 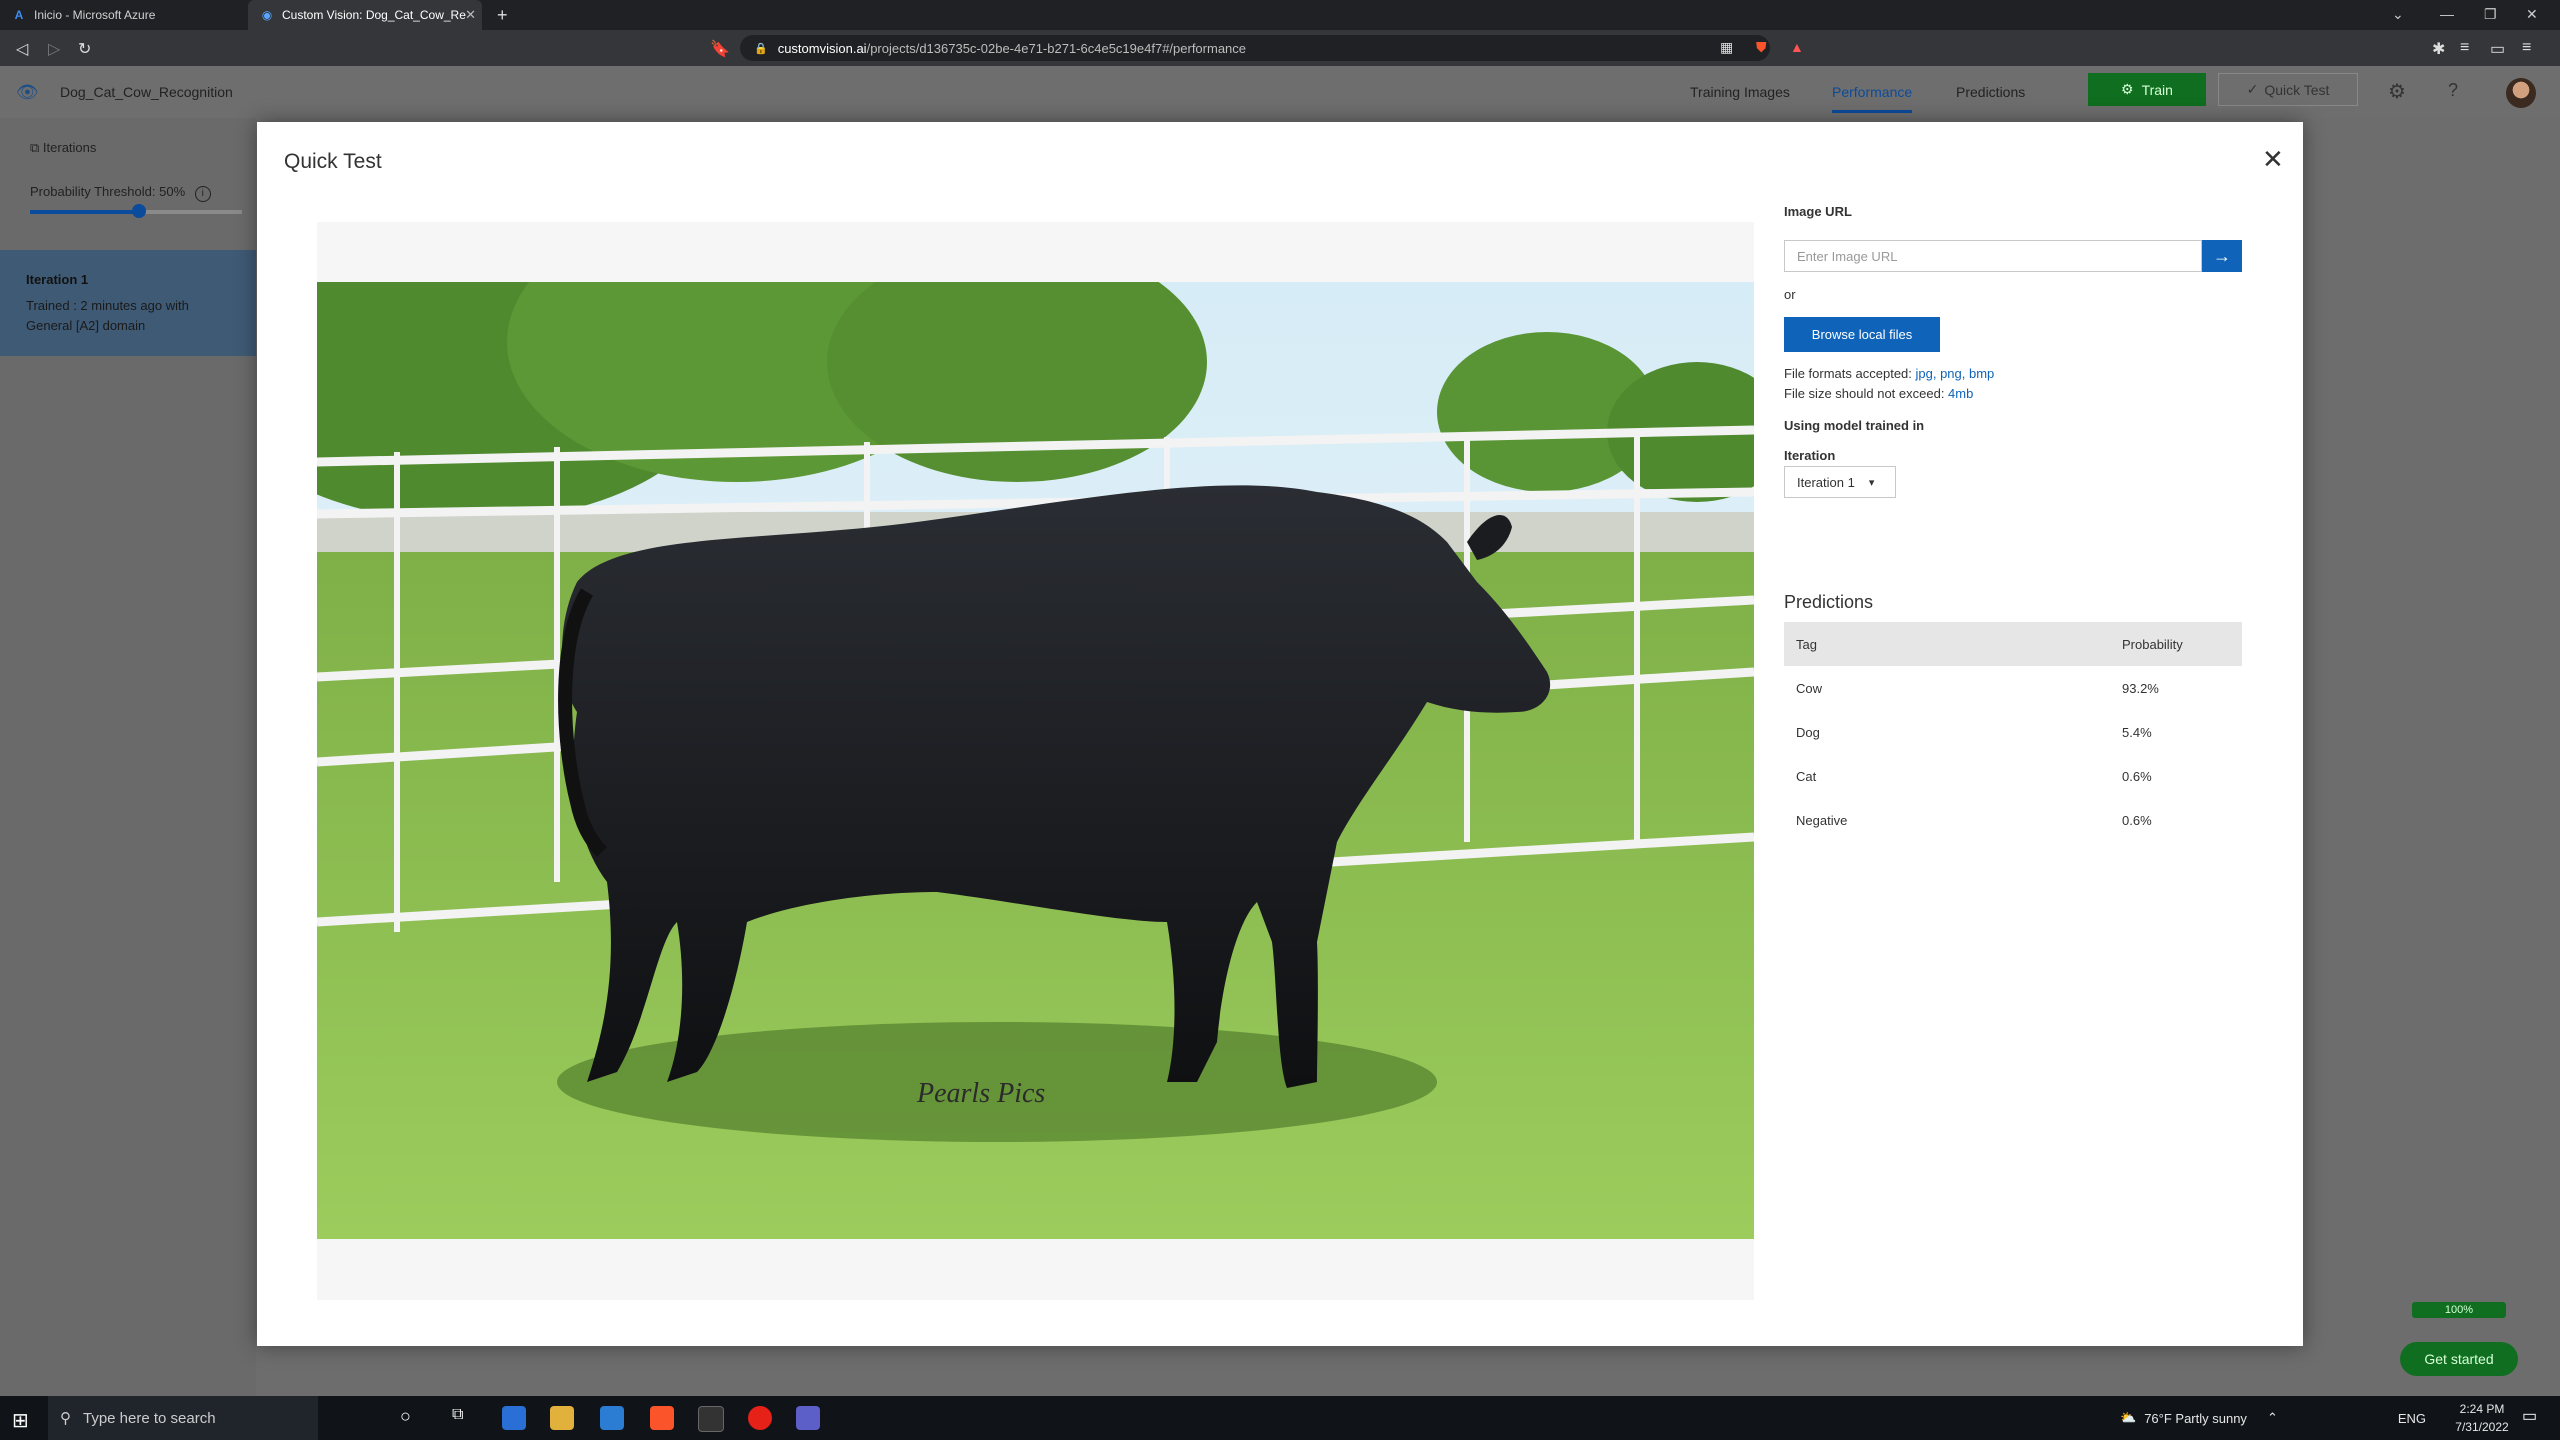 I want to click on prediction-tag: Dog, so click(x=1808, y=732).